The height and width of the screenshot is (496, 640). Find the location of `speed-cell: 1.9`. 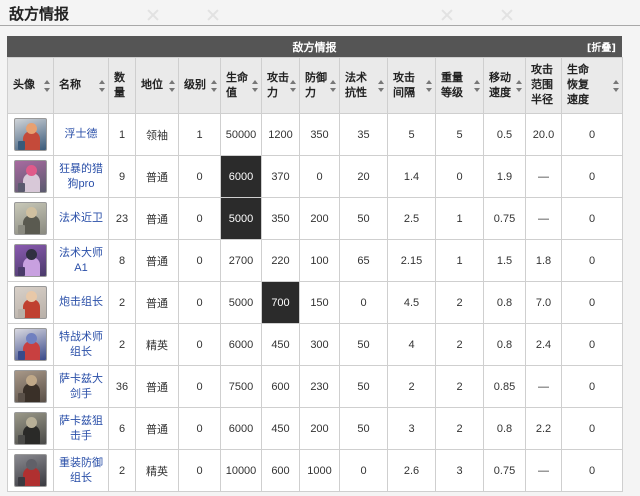

speed-cell: 1.9 is located at coordinates (504, 176).